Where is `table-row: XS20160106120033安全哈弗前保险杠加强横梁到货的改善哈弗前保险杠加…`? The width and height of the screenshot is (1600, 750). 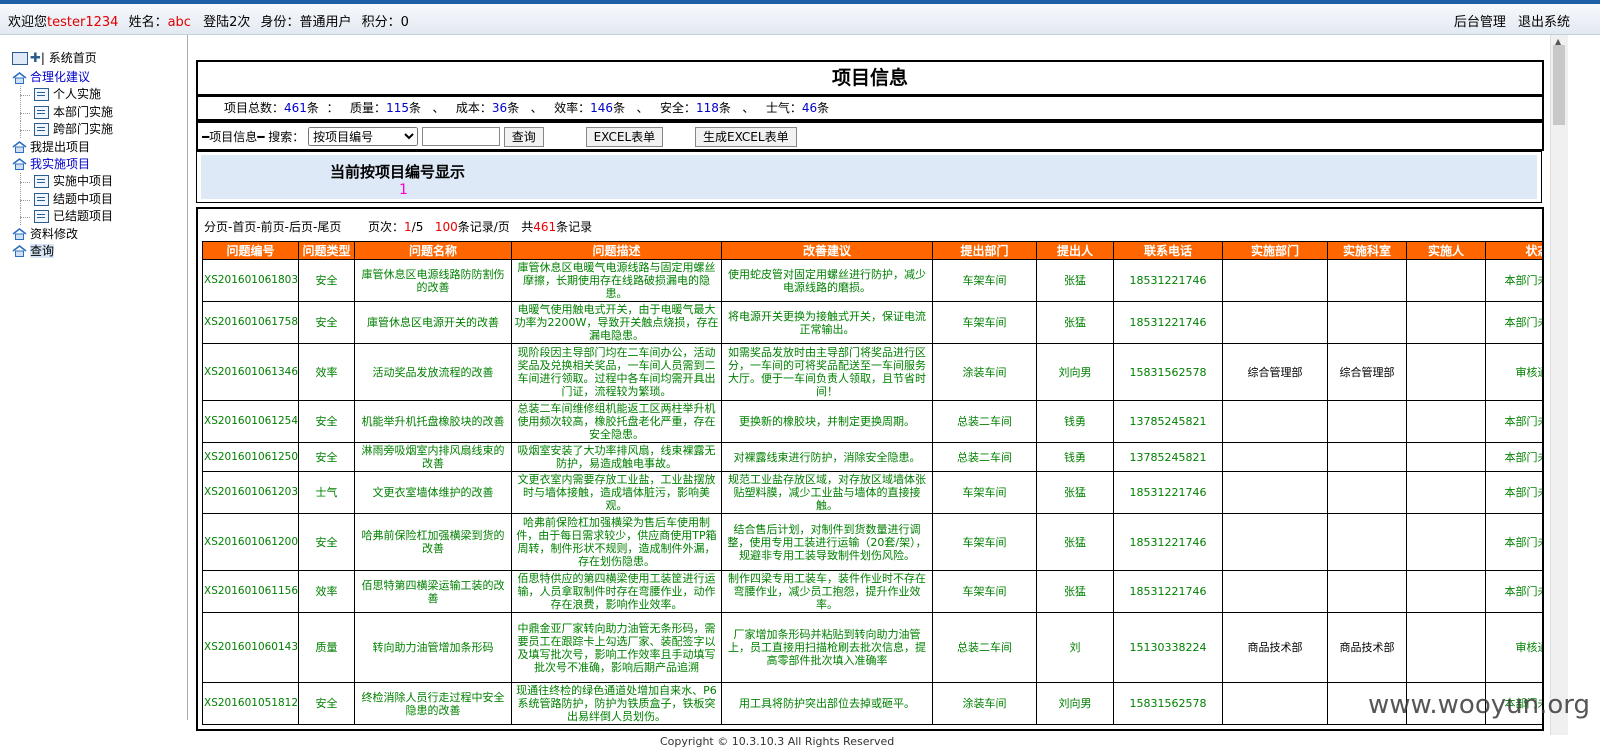
table-row: XS20160106120033安全哈弗前保险杠加强横梁到货的改善哈弗前保险杠加… is located at coordinates (872, 542).